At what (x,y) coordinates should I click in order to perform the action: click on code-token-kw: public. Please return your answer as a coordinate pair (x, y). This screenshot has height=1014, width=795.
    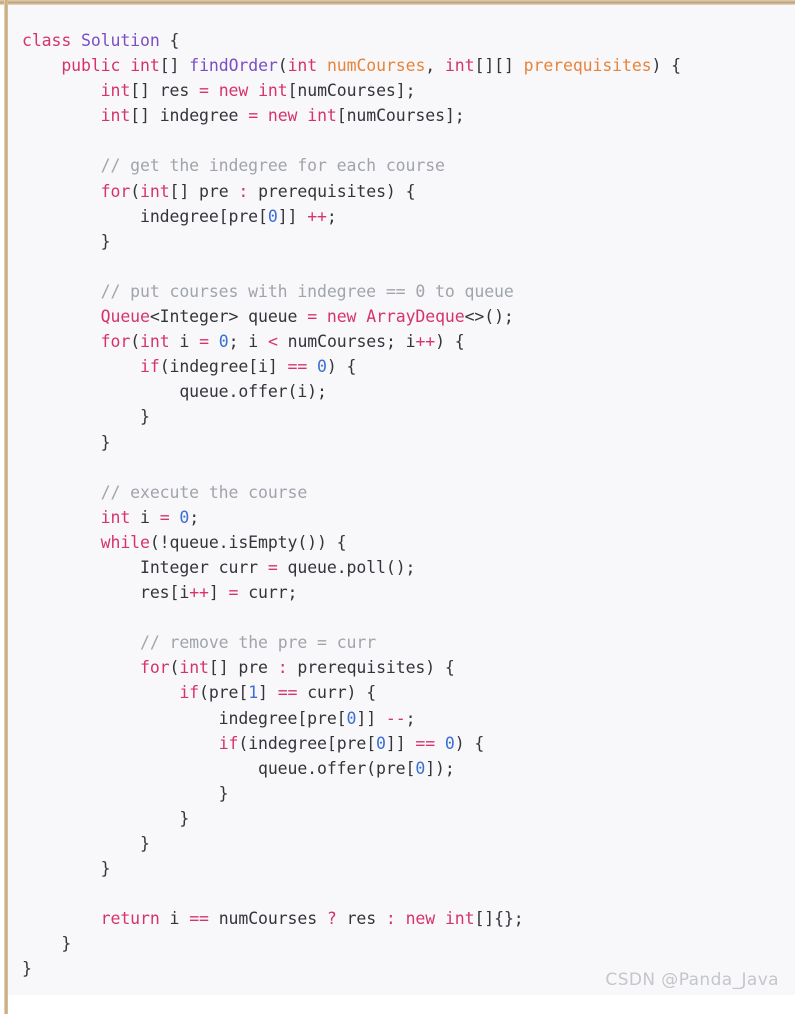
    Looking at the image, I should click on (91, 66).